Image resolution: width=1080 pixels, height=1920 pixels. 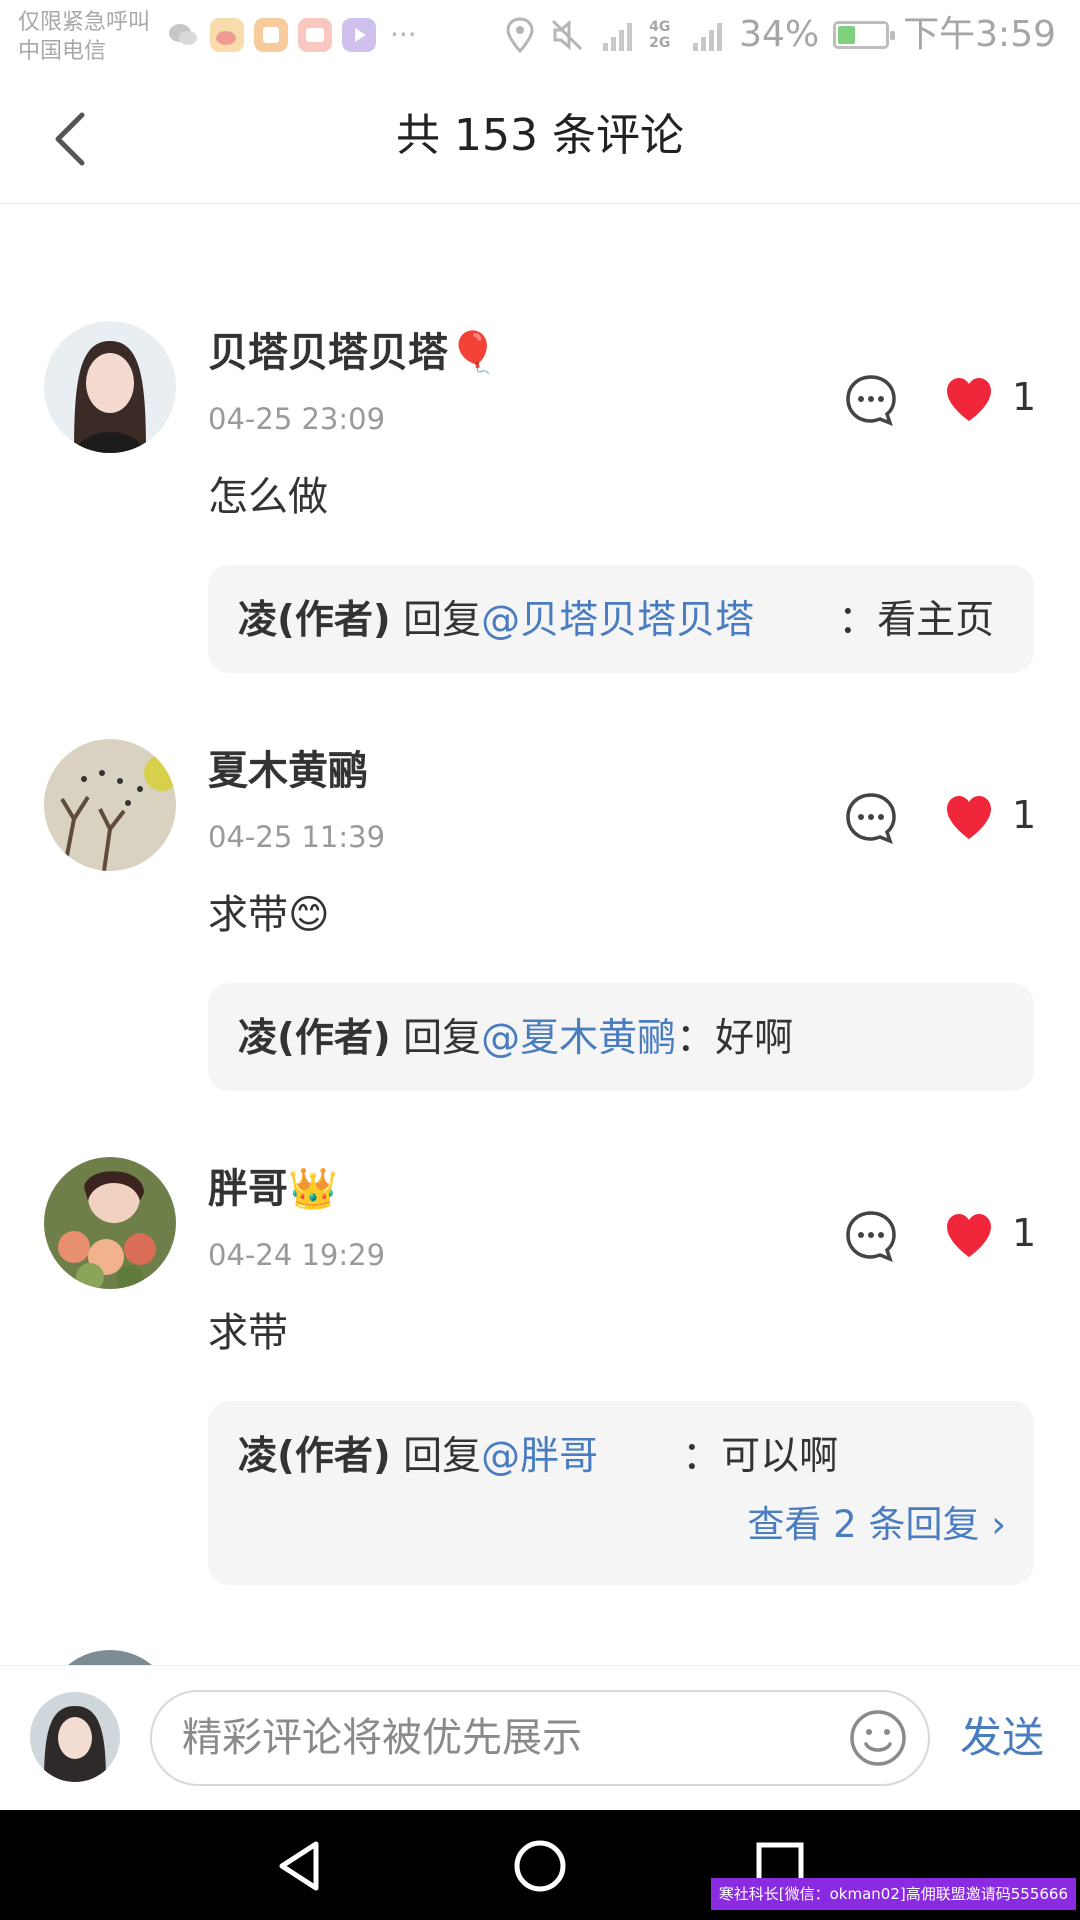 I want to click on status-bar: 仅限紧急呼叫 中国电信 ··· 4G 2G 34% 下午3:59, so click(x=540, y=38).